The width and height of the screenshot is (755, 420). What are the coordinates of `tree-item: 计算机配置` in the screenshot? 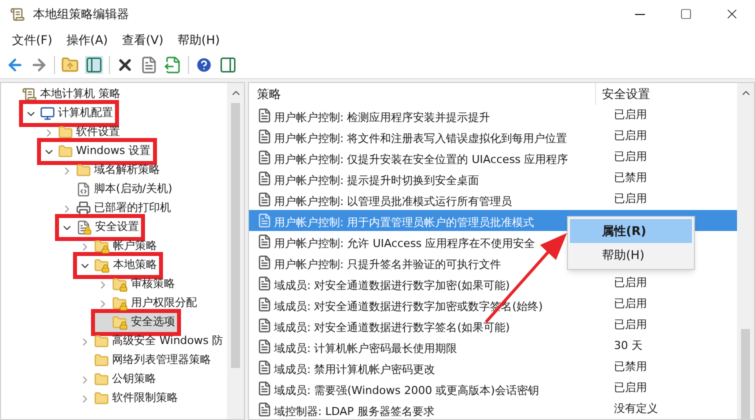 It's located at (69, 113).